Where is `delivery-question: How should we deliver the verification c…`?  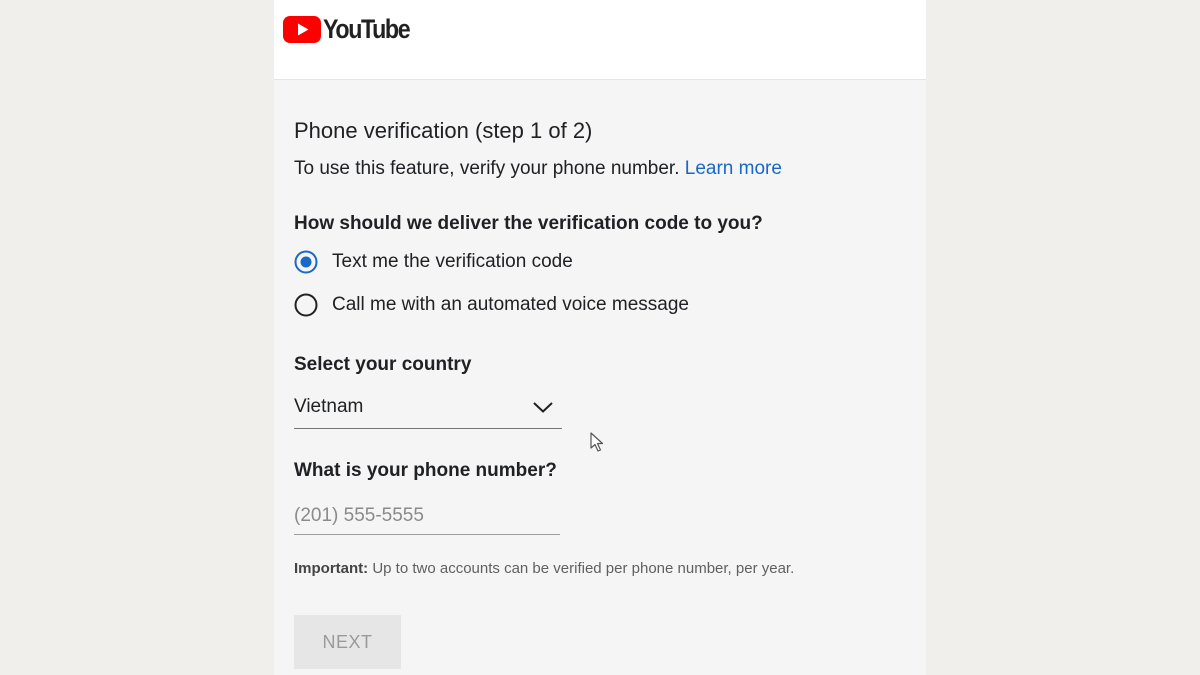 delivery-question: How should we deliver the verification c… is located at coordinates (528, 223).